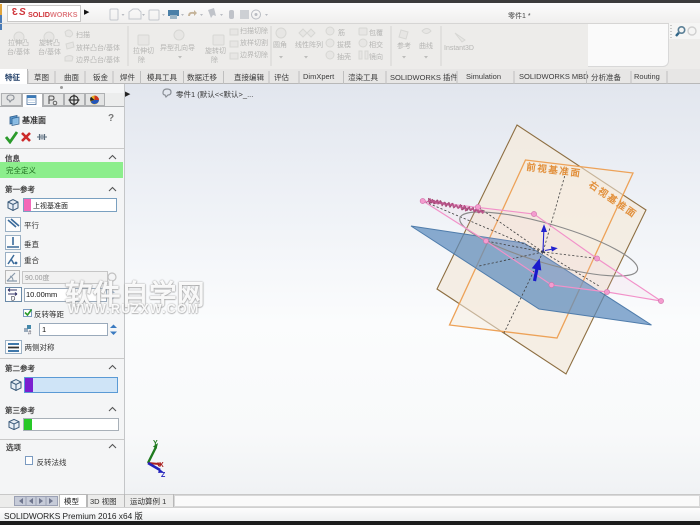 The width and height of the screenshot is (700, 525). I want to click on svg-text: D, so click(13, 299).